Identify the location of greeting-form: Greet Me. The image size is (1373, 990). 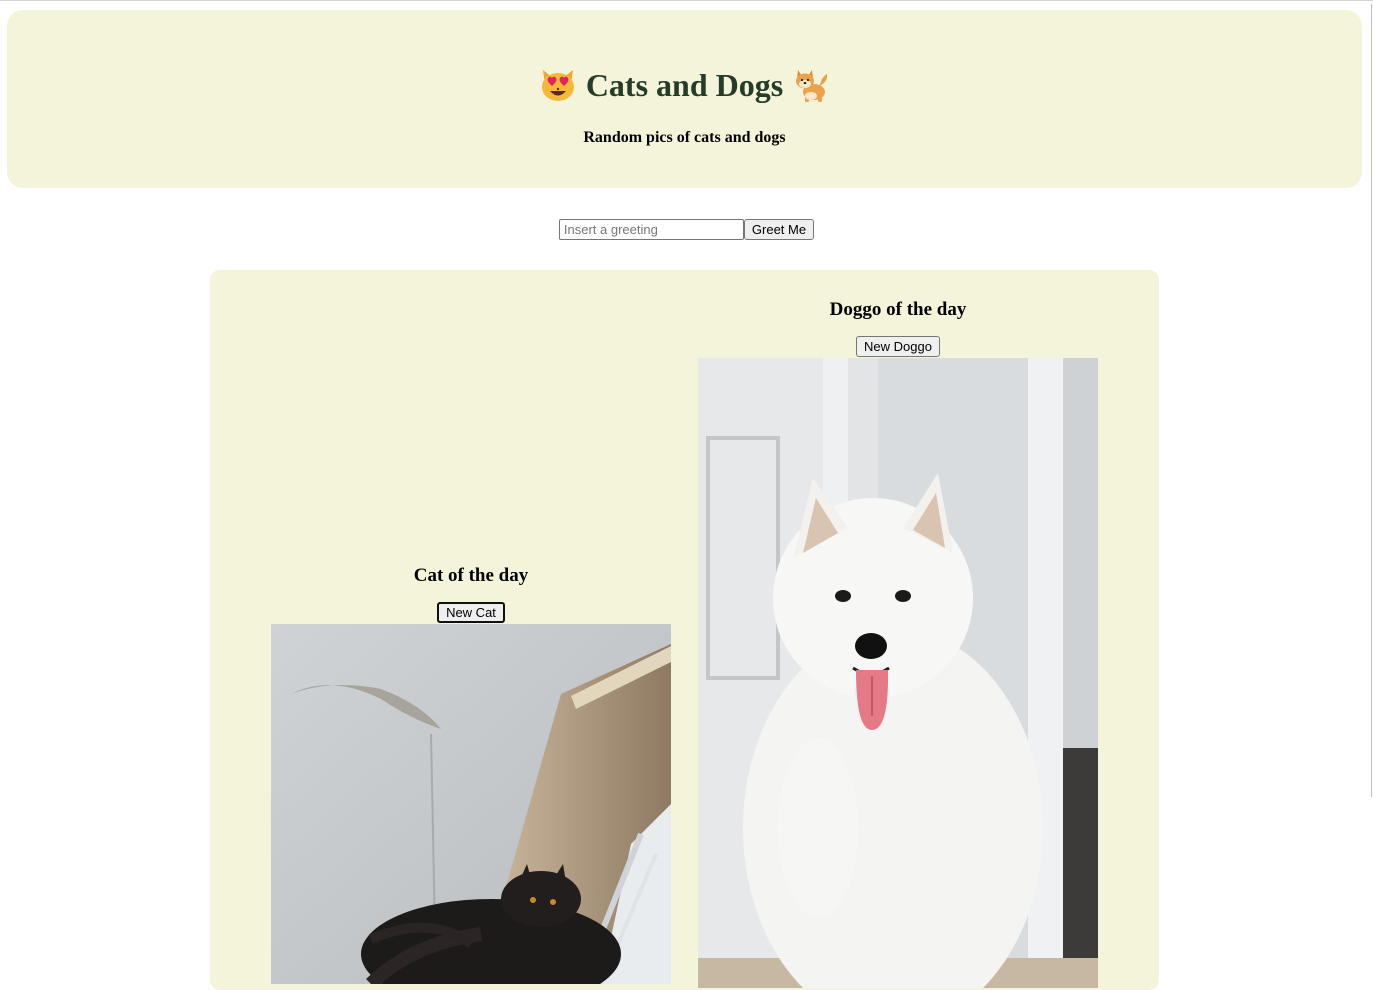
(686, 229).